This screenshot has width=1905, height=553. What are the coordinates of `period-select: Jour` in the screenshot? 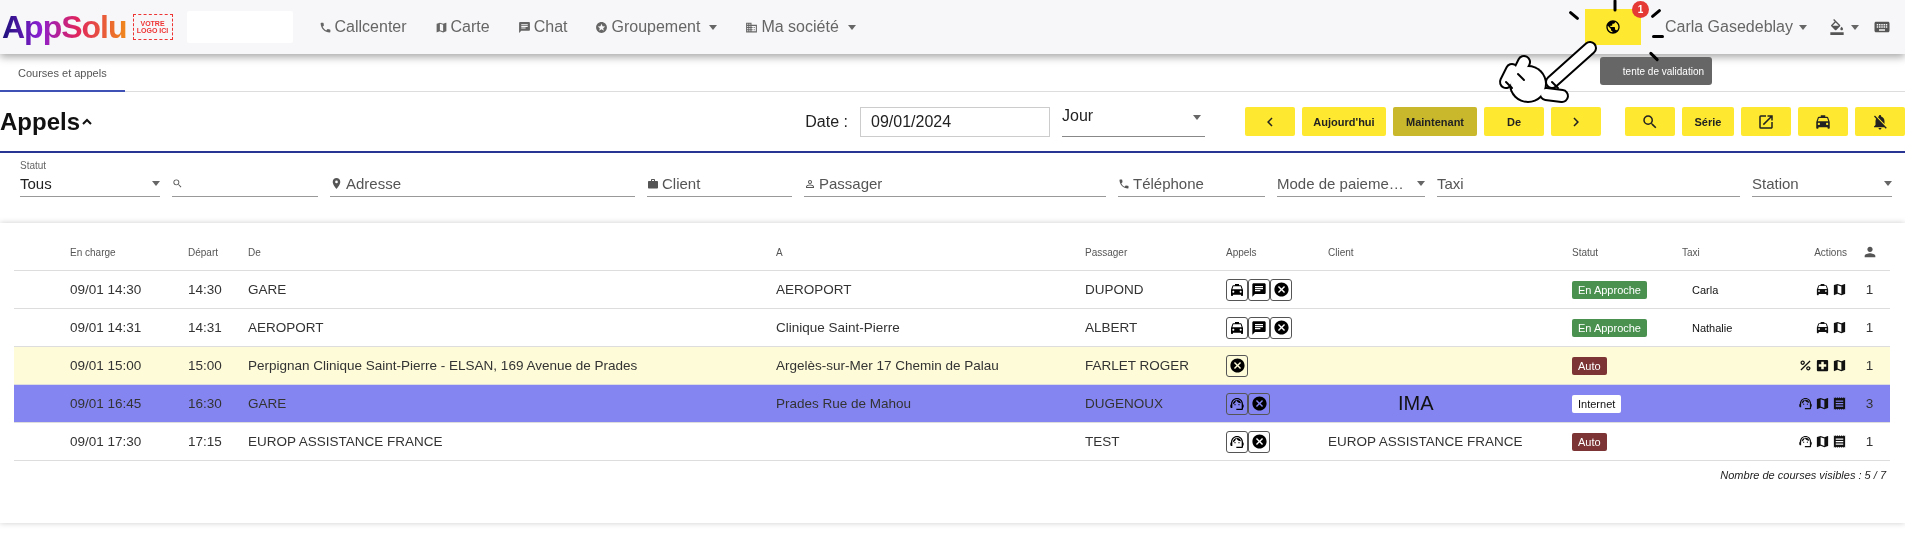 It's located at (1133, 121).